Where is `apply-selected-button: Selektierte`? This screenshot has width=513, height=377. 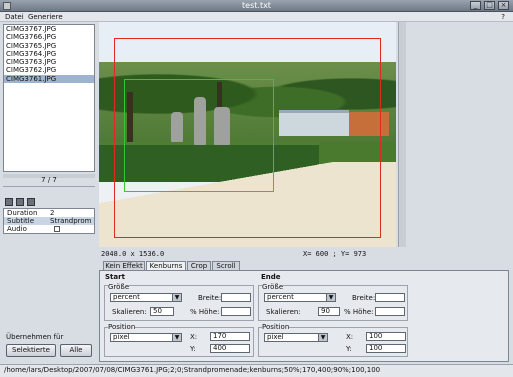 apply-selected-button: Selektierte is located at coordinates (31, 350).